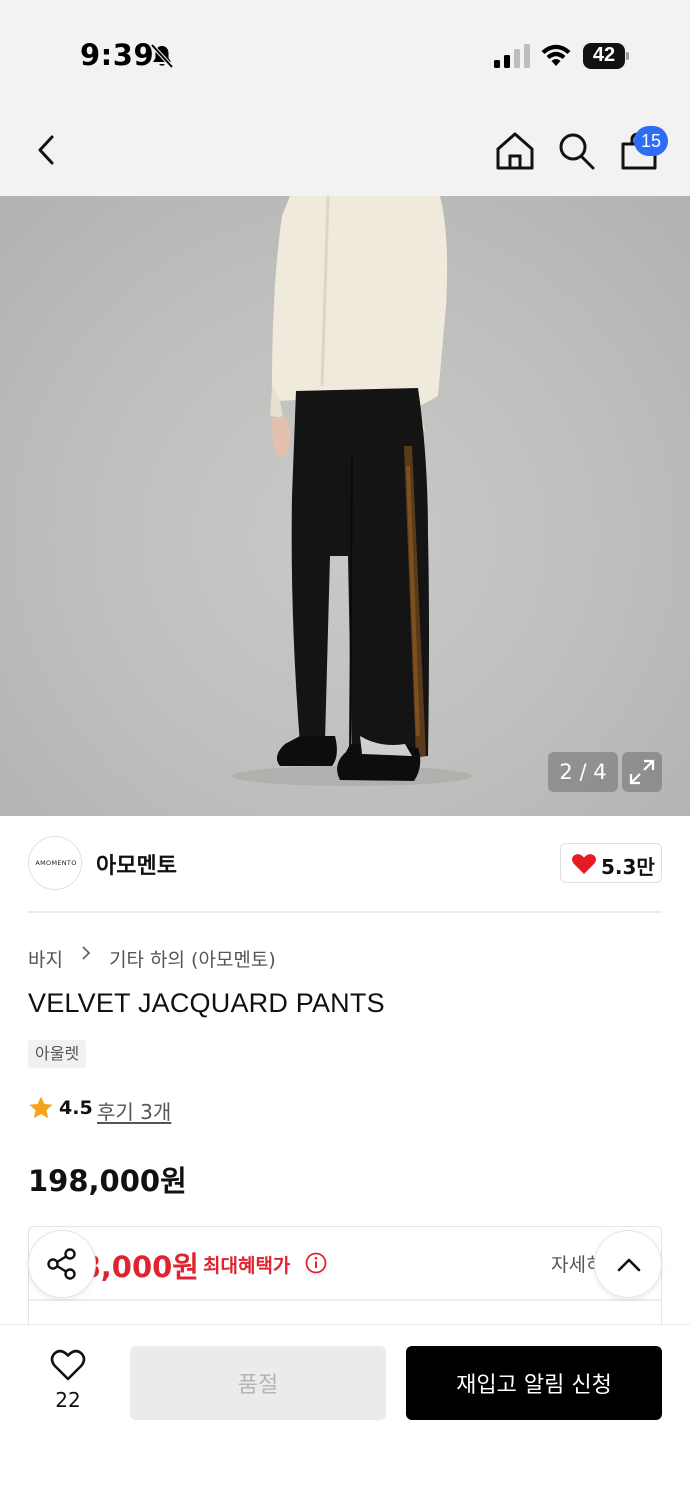 This screenshot has width=690, height=1500. I want to click on expand-image-button, so click(642, 772).